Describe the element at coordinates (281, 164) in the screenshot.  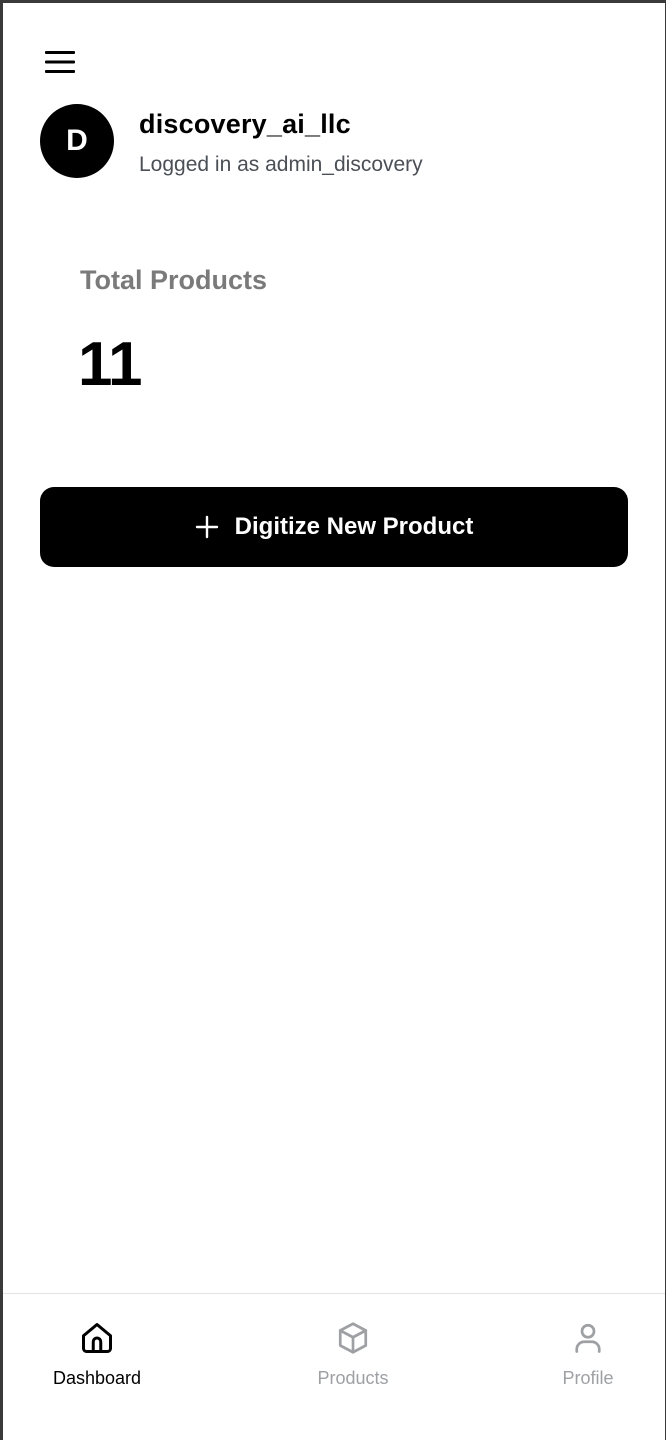
I see `logged-in-as-text: Logged in as admin_discovery` at that location.